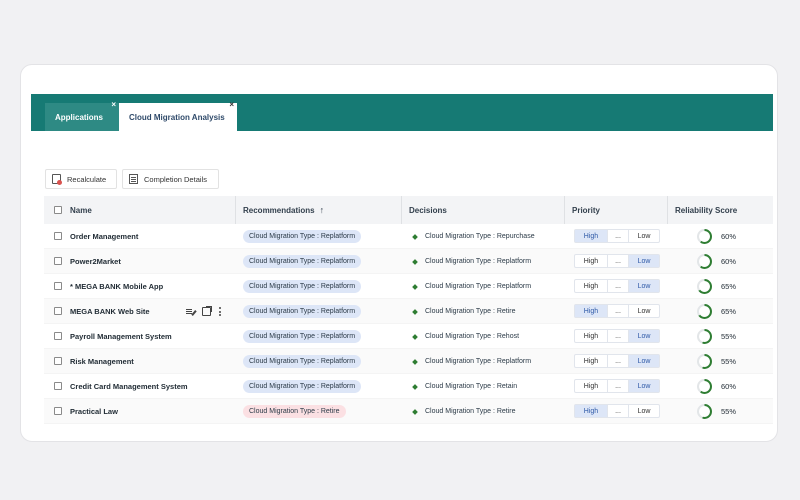 Image resolution: width=800 pixels, height=500 pixels. Describe the element at coordinates (220, 311) in the screenshot. I see `more-vertical-icon` at that location.